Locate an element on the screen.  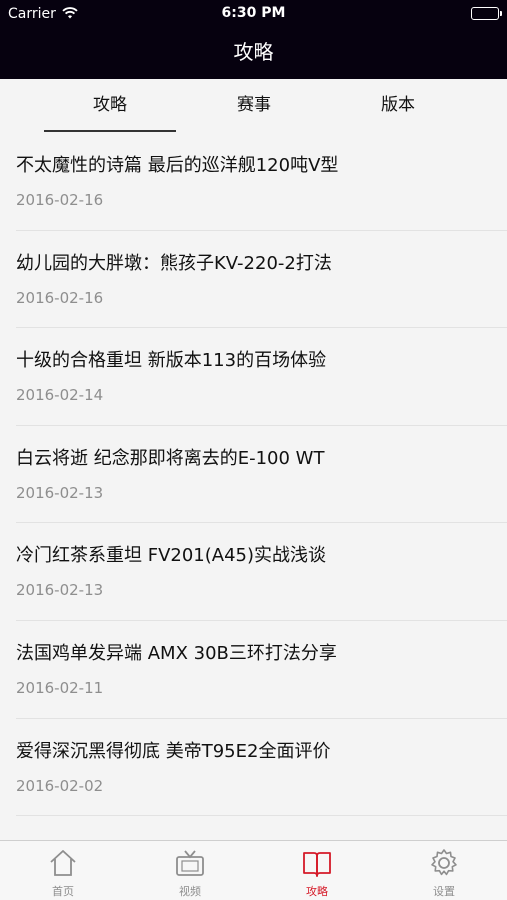
tabbar-settings-label: 设置 is located at coordinates (444, 891).